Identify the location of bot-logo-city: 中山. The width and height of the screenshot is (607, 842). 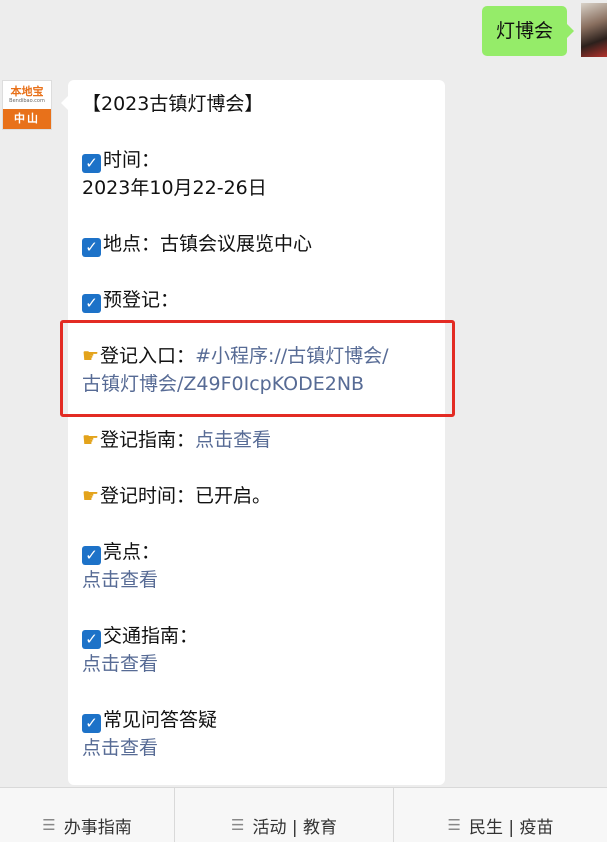
(27, 119).